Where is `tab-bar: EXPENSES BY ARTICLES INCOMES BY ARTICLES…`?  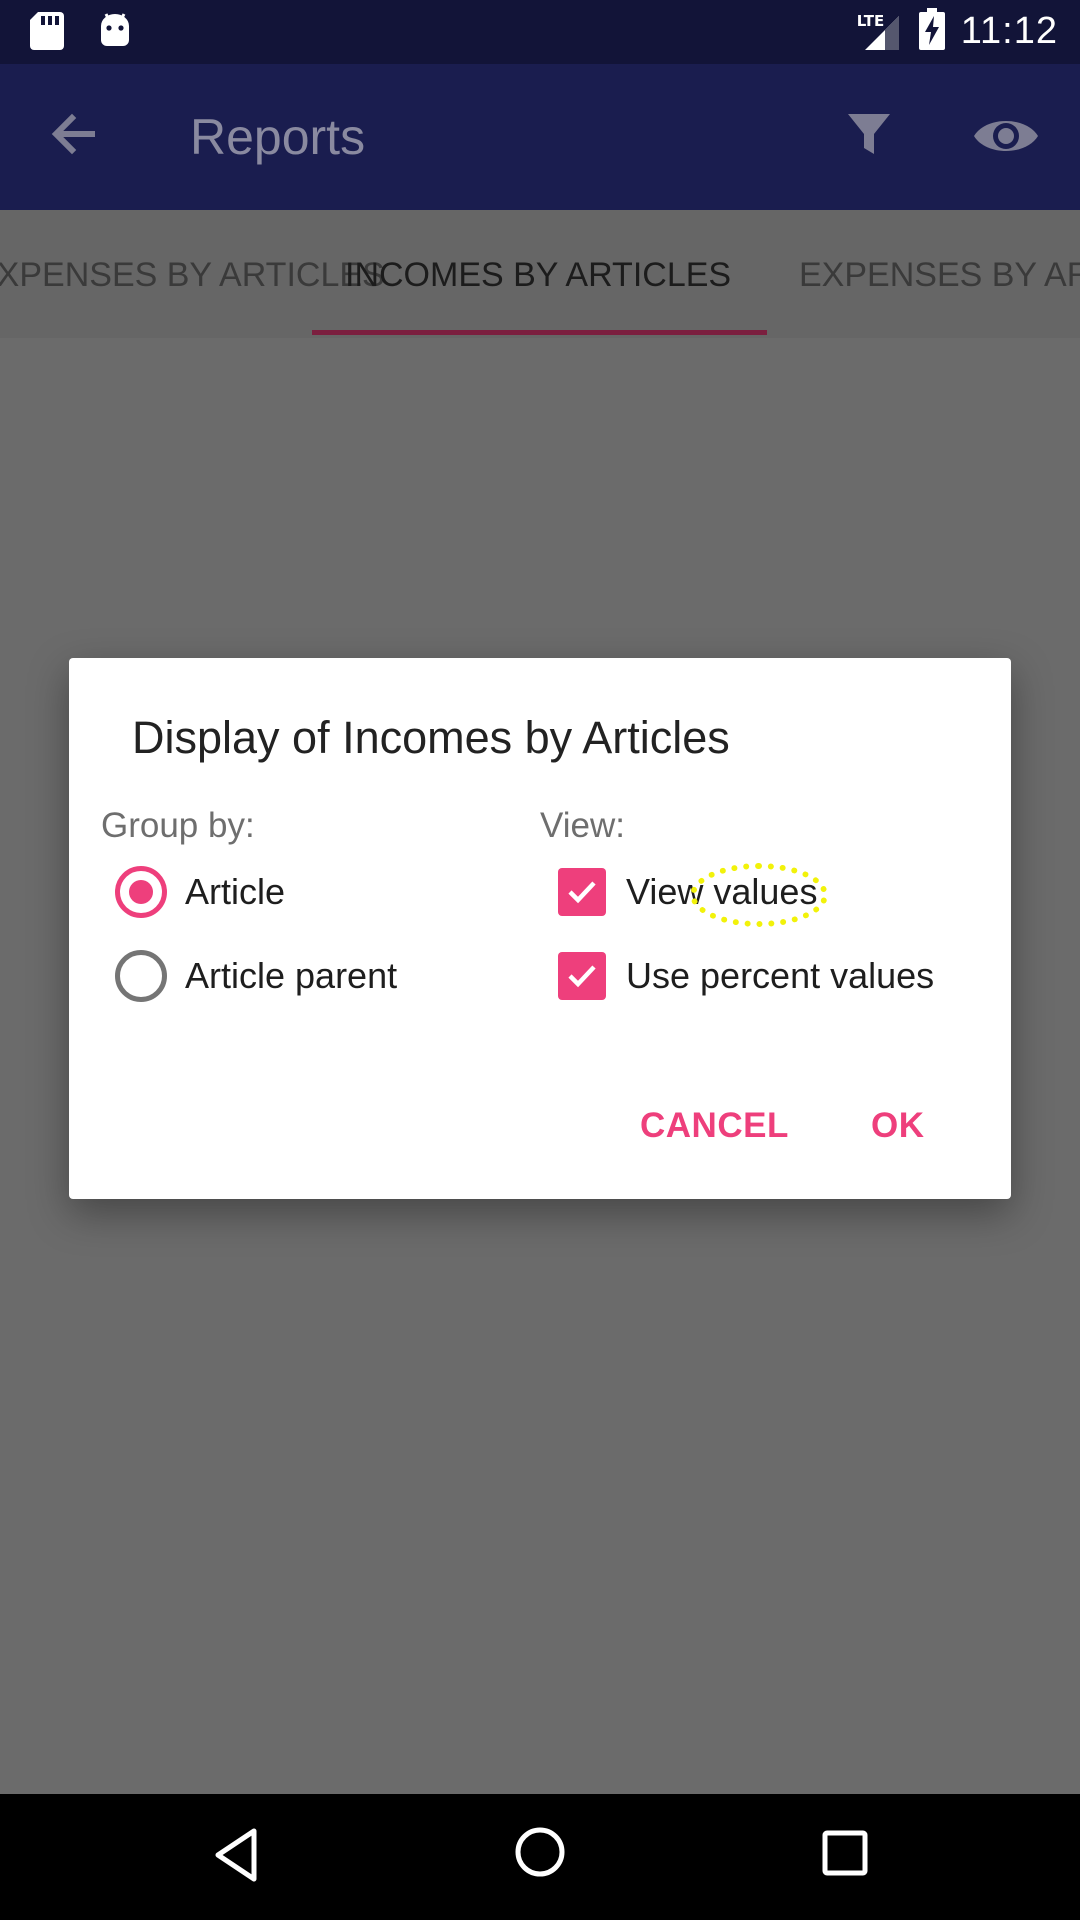 tab-bar: EXPENSES BY ARTICLES INCOMES BY ARTICLES… is located at coordinates (540, 274).